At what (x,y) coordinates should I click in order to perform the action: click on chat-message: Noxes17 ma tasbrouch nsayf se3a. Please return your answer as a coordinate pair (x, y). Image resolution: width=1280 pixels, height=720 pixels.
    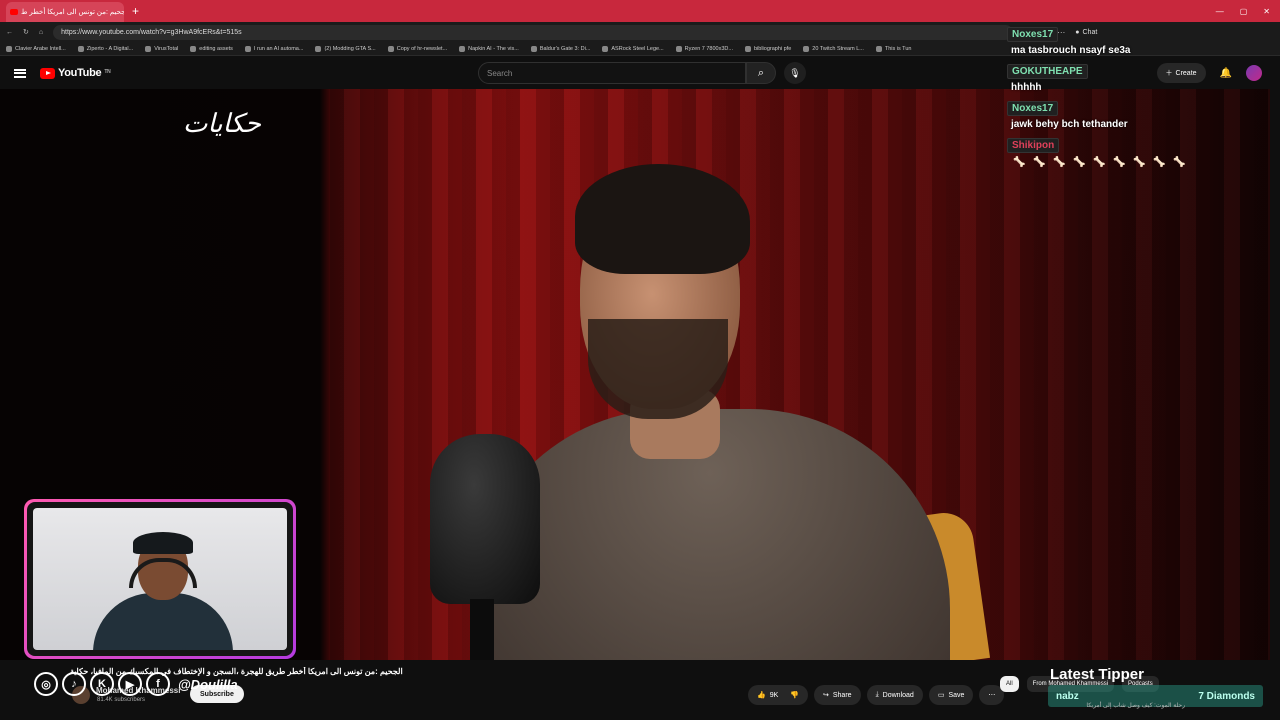
    Looking at the image, I should click on (1138, 40).